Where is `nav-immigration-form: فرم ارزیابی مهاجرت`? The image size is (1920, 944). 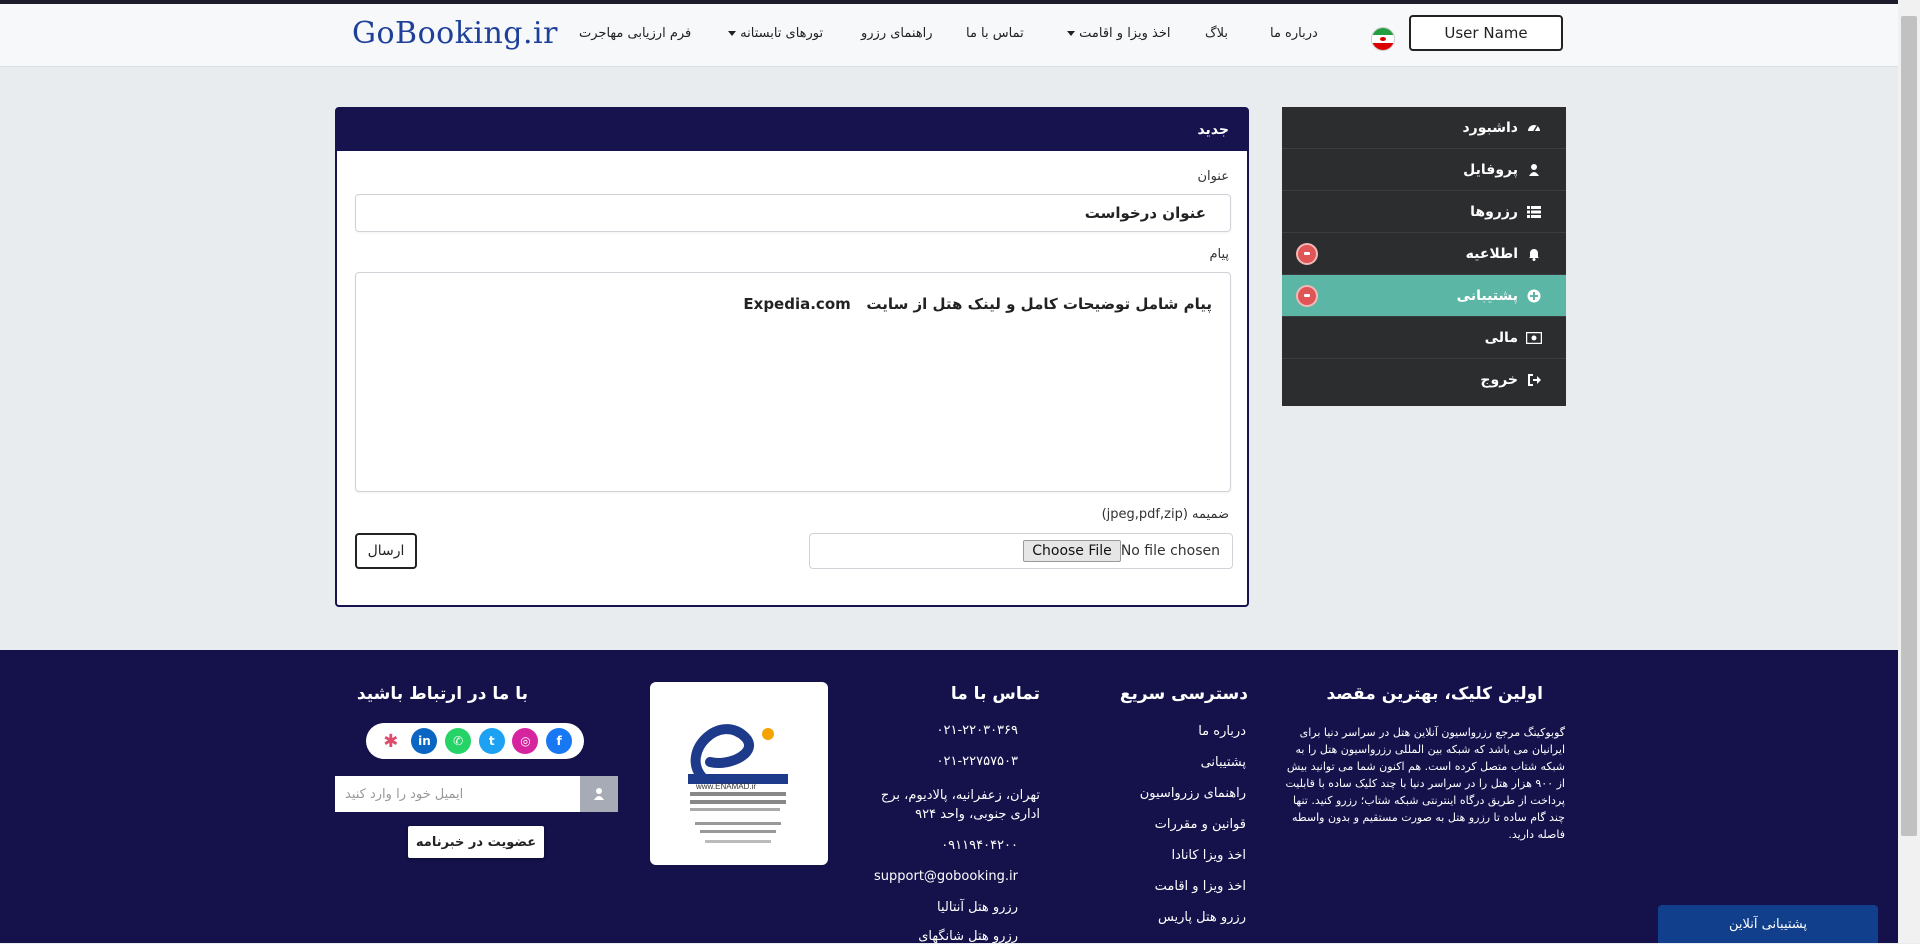 nav-immigration-form: فرم ارزیابی مهاجرت is located at coordinates (635, 33).